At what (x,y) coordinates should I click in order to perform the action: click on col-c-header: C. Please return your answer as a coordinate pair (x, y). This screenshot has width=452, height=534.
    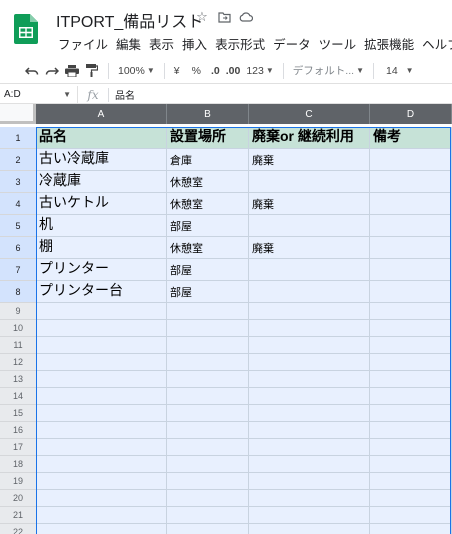
    Looking at the image, I should click on (309, 114).